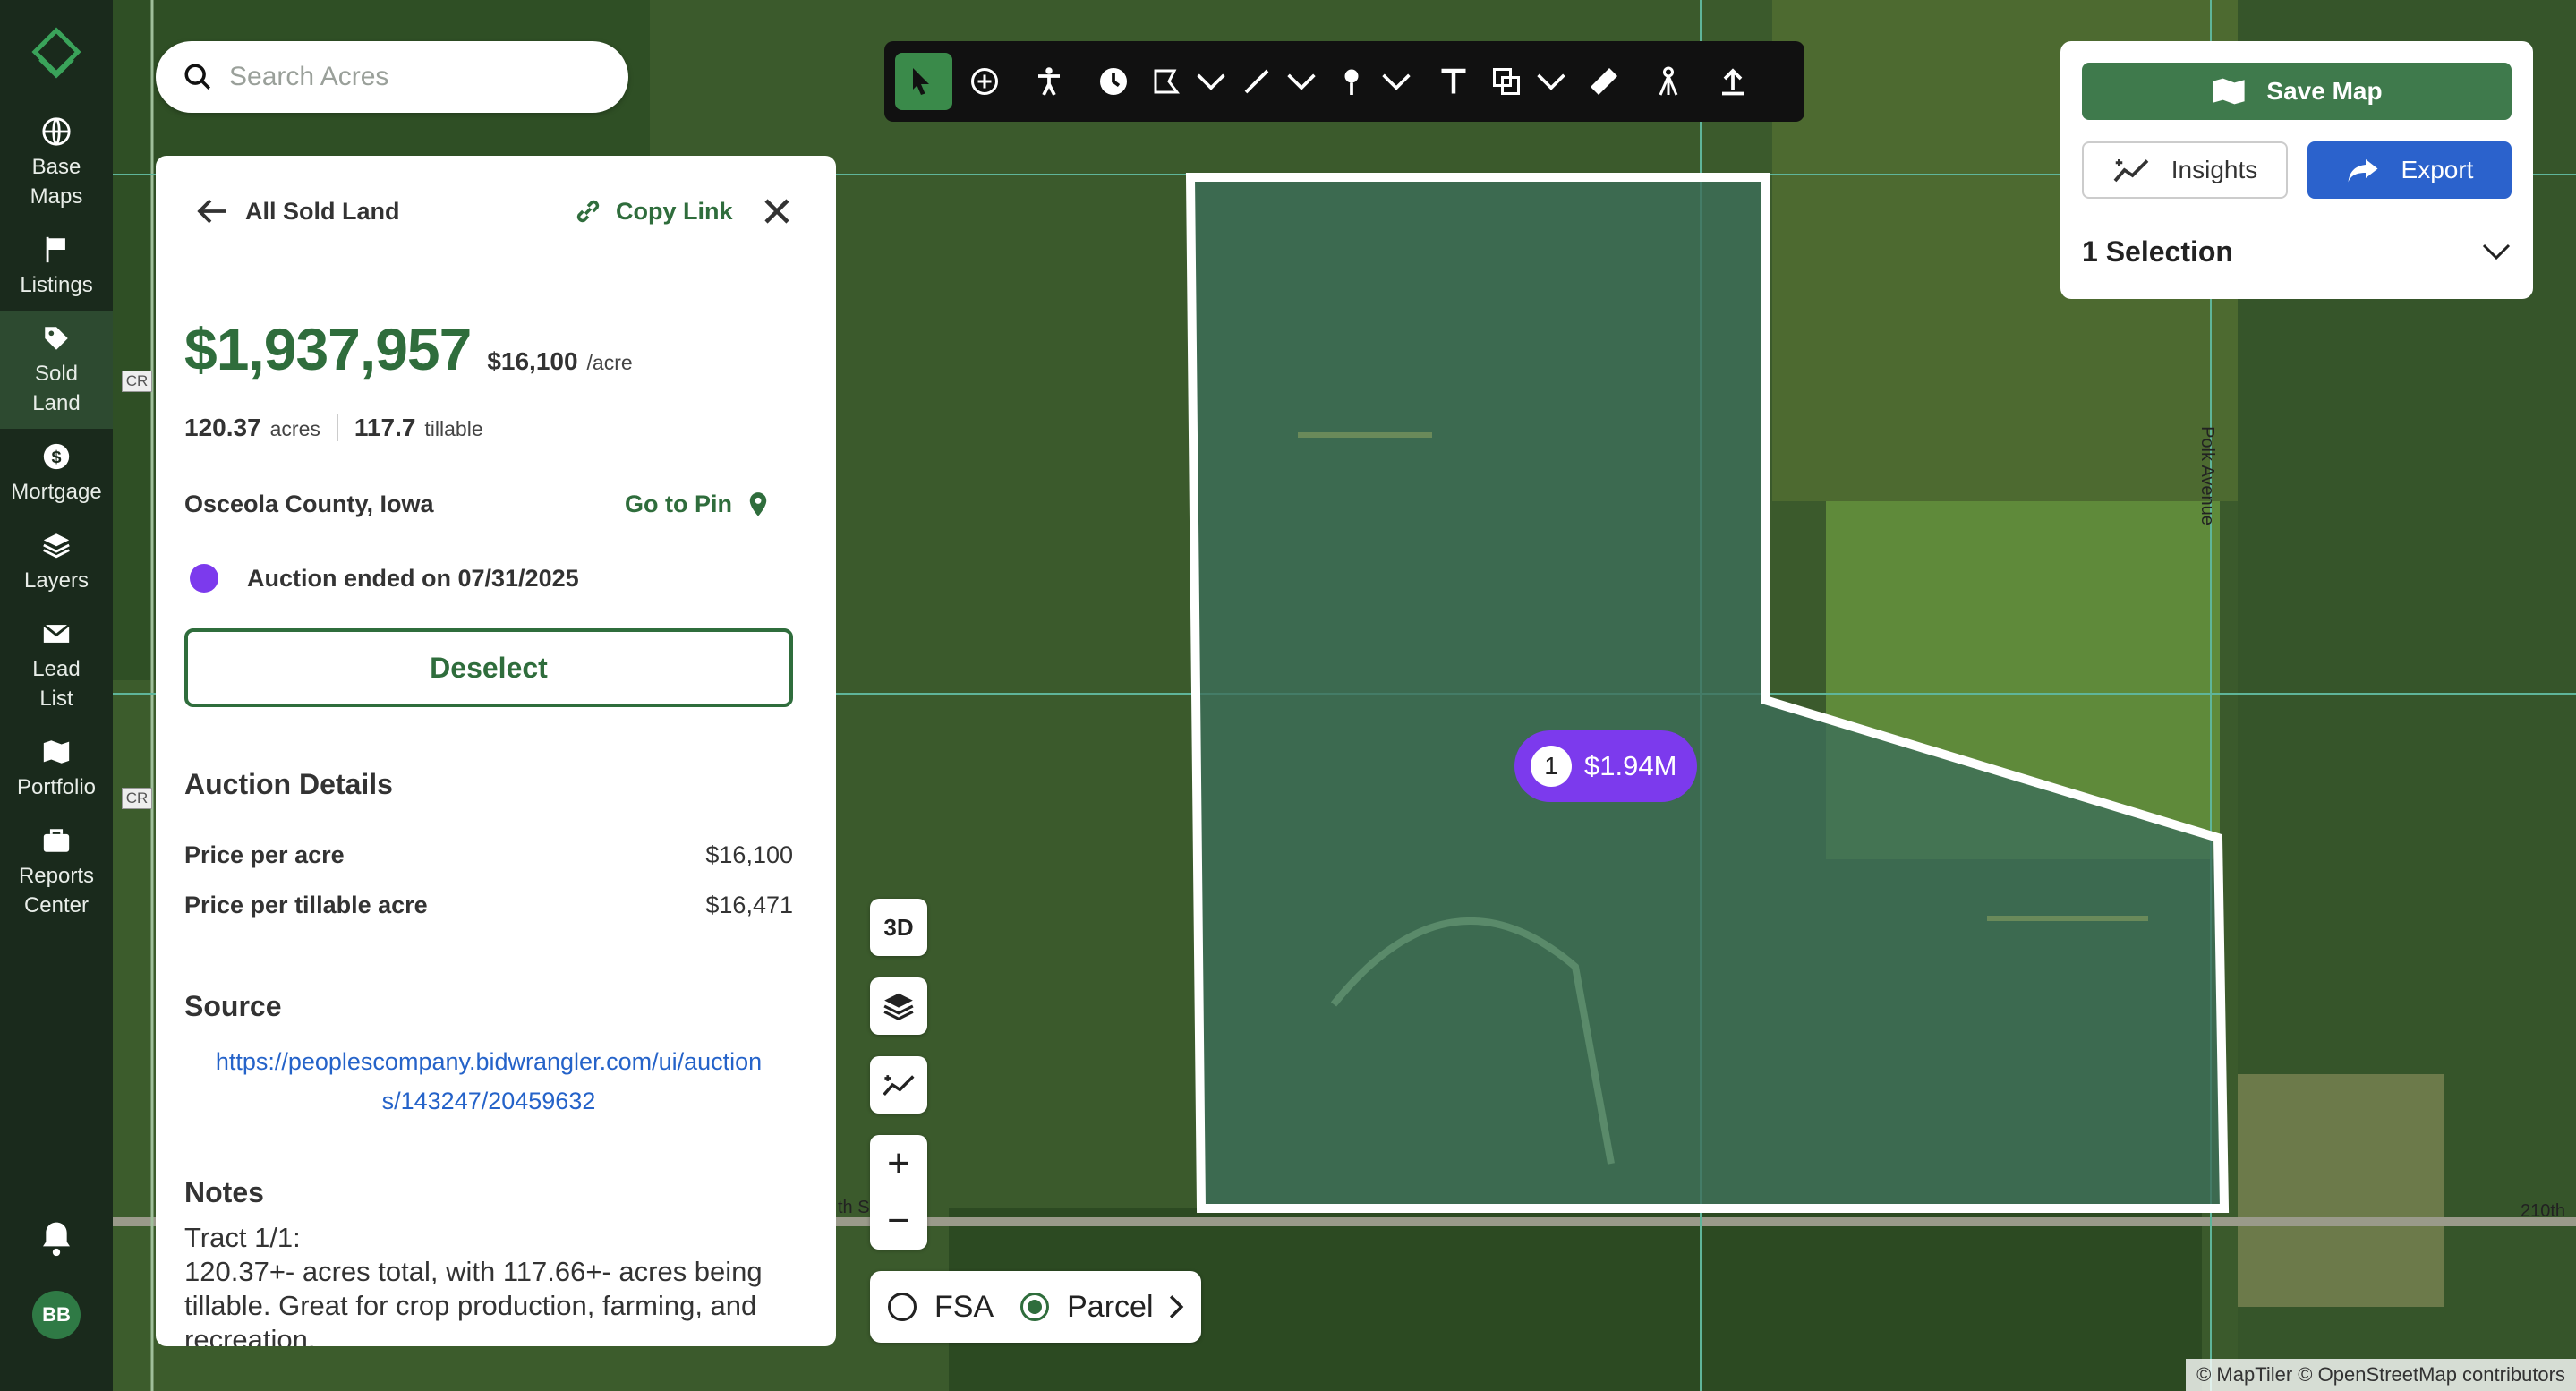  Describe the element at coordinates (56, 876) in the screenshot. I see `nav-label: Reports` at that location.